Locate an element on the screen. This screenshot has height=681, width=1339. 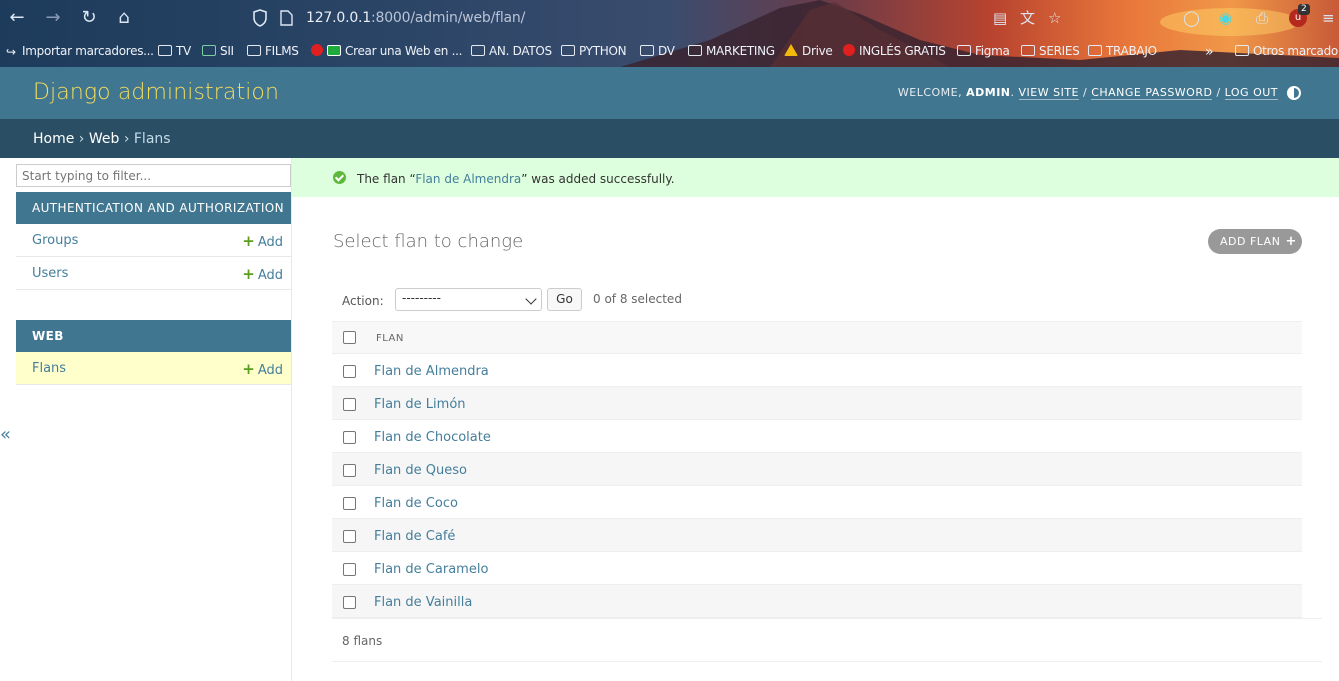
table-row: Flan de Chocolate is located at coordinates (817, 436).